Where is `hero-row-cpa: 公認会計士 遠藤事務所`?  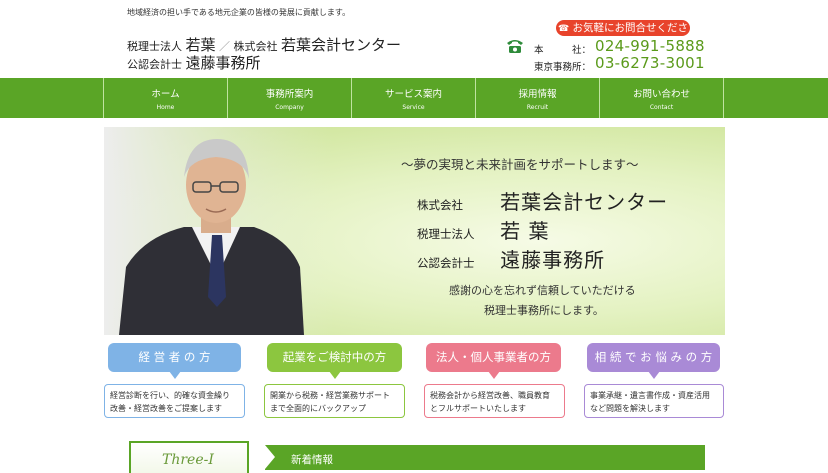
hero-row-cpa: 公認会計士 遠藤事務所 is located at coordinates (511, 258).